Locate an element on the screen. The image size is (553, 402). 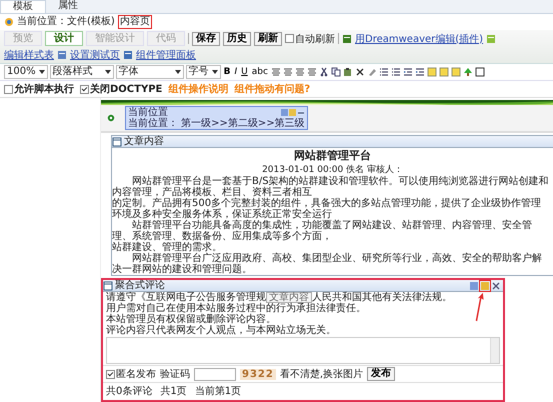
tree-icon is located at coordinates (467, 72).